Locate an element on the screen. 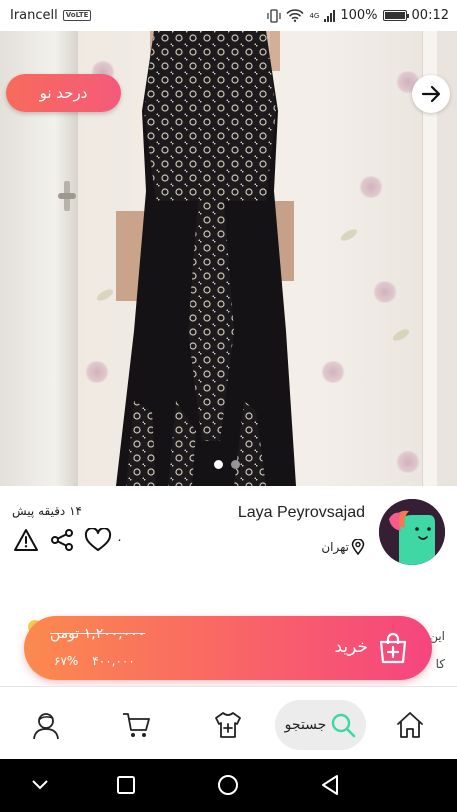 Image resolution: width=457 pixels, height=812 pixels. avatar-illustration is located at coordinates (412, 532).